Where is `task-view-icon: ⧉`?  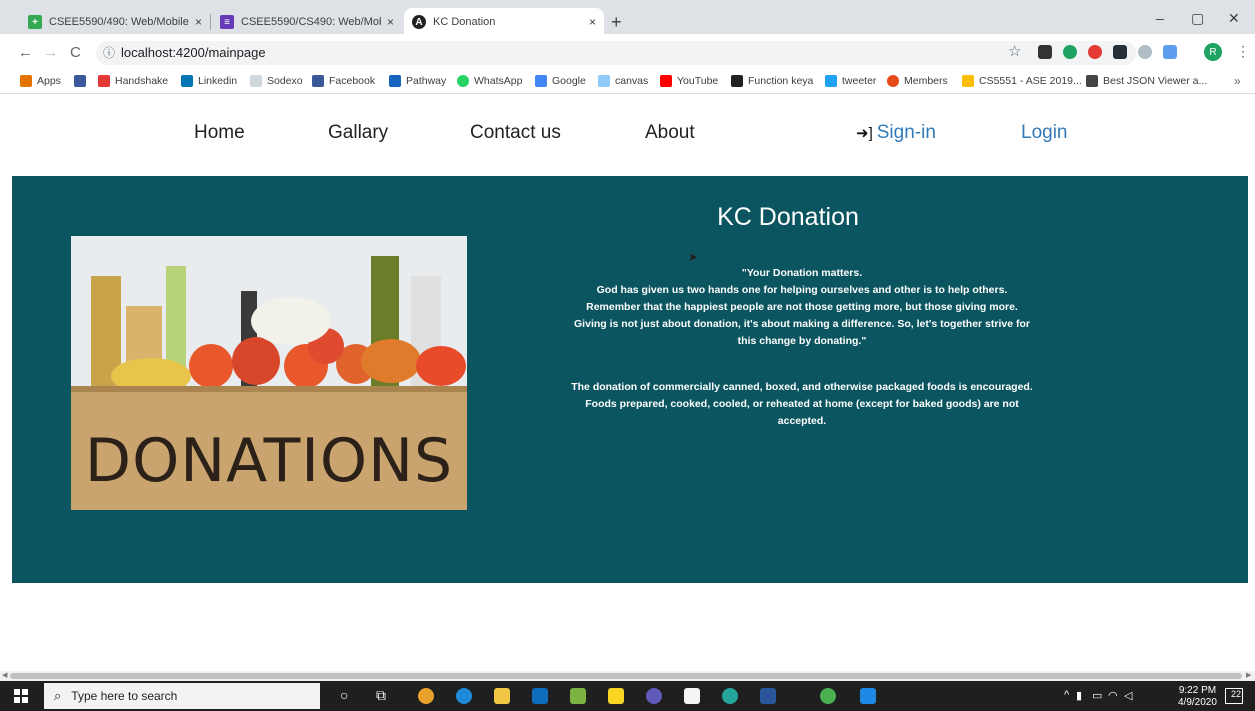
task-view-icon: ⧉ is located at coordinates (381, 695).